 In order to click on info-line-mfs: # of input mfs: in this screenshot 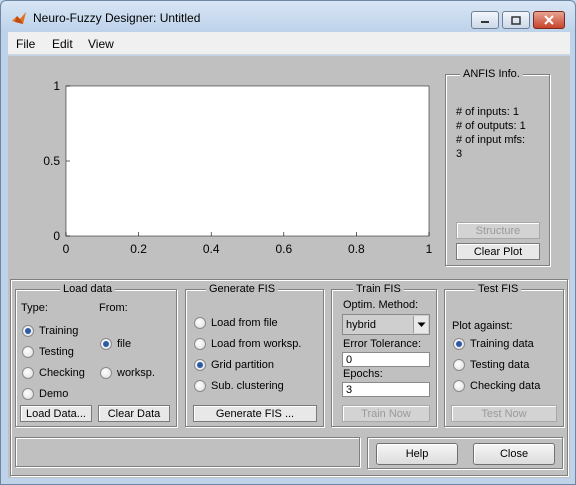, I will do `click(491, 140)`.